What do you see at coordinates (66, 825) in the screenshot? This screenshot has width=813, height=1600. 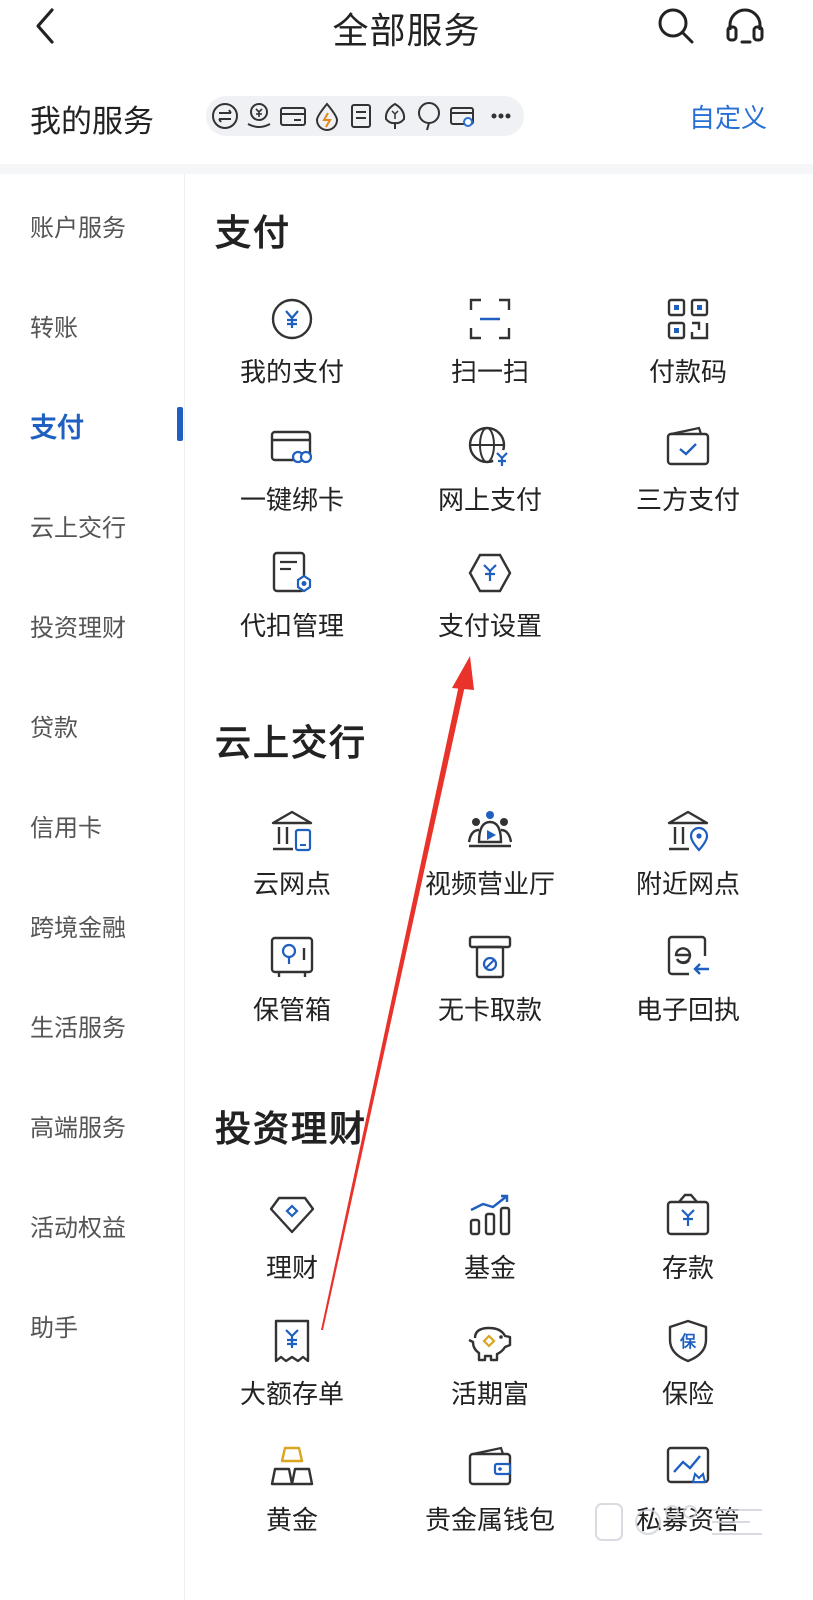 I see `sidebar-item-credit-card: 信用卡` at bounding box center [66, 825].